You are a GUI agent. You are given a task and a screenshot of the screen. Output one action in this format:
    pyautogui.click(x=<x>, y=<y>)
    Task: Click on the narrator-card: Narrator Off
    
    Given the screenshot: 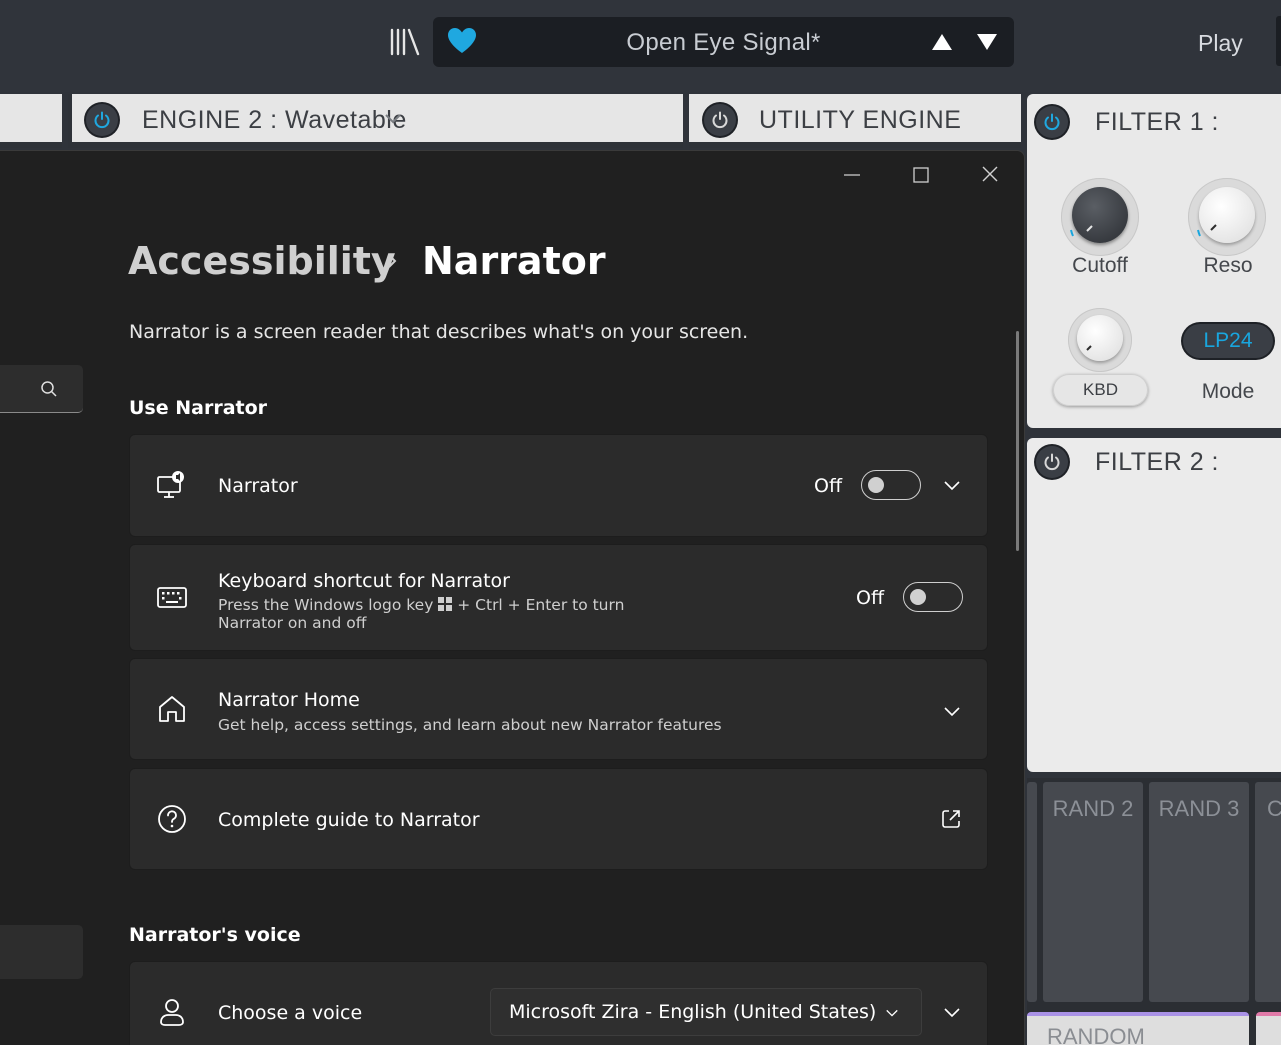 What is the action you would take?
    pyautogui.click(x=558, y=485)
    